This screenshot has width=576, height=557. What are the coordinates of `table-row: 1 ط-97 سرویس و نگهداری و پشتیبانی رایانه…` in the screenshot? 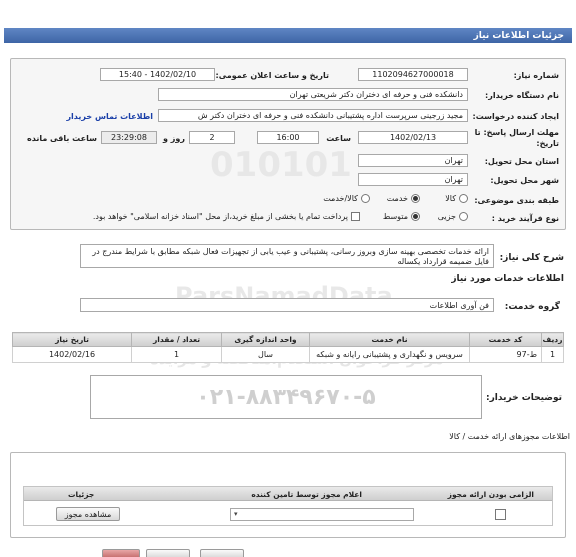 It's located at (288, 354).